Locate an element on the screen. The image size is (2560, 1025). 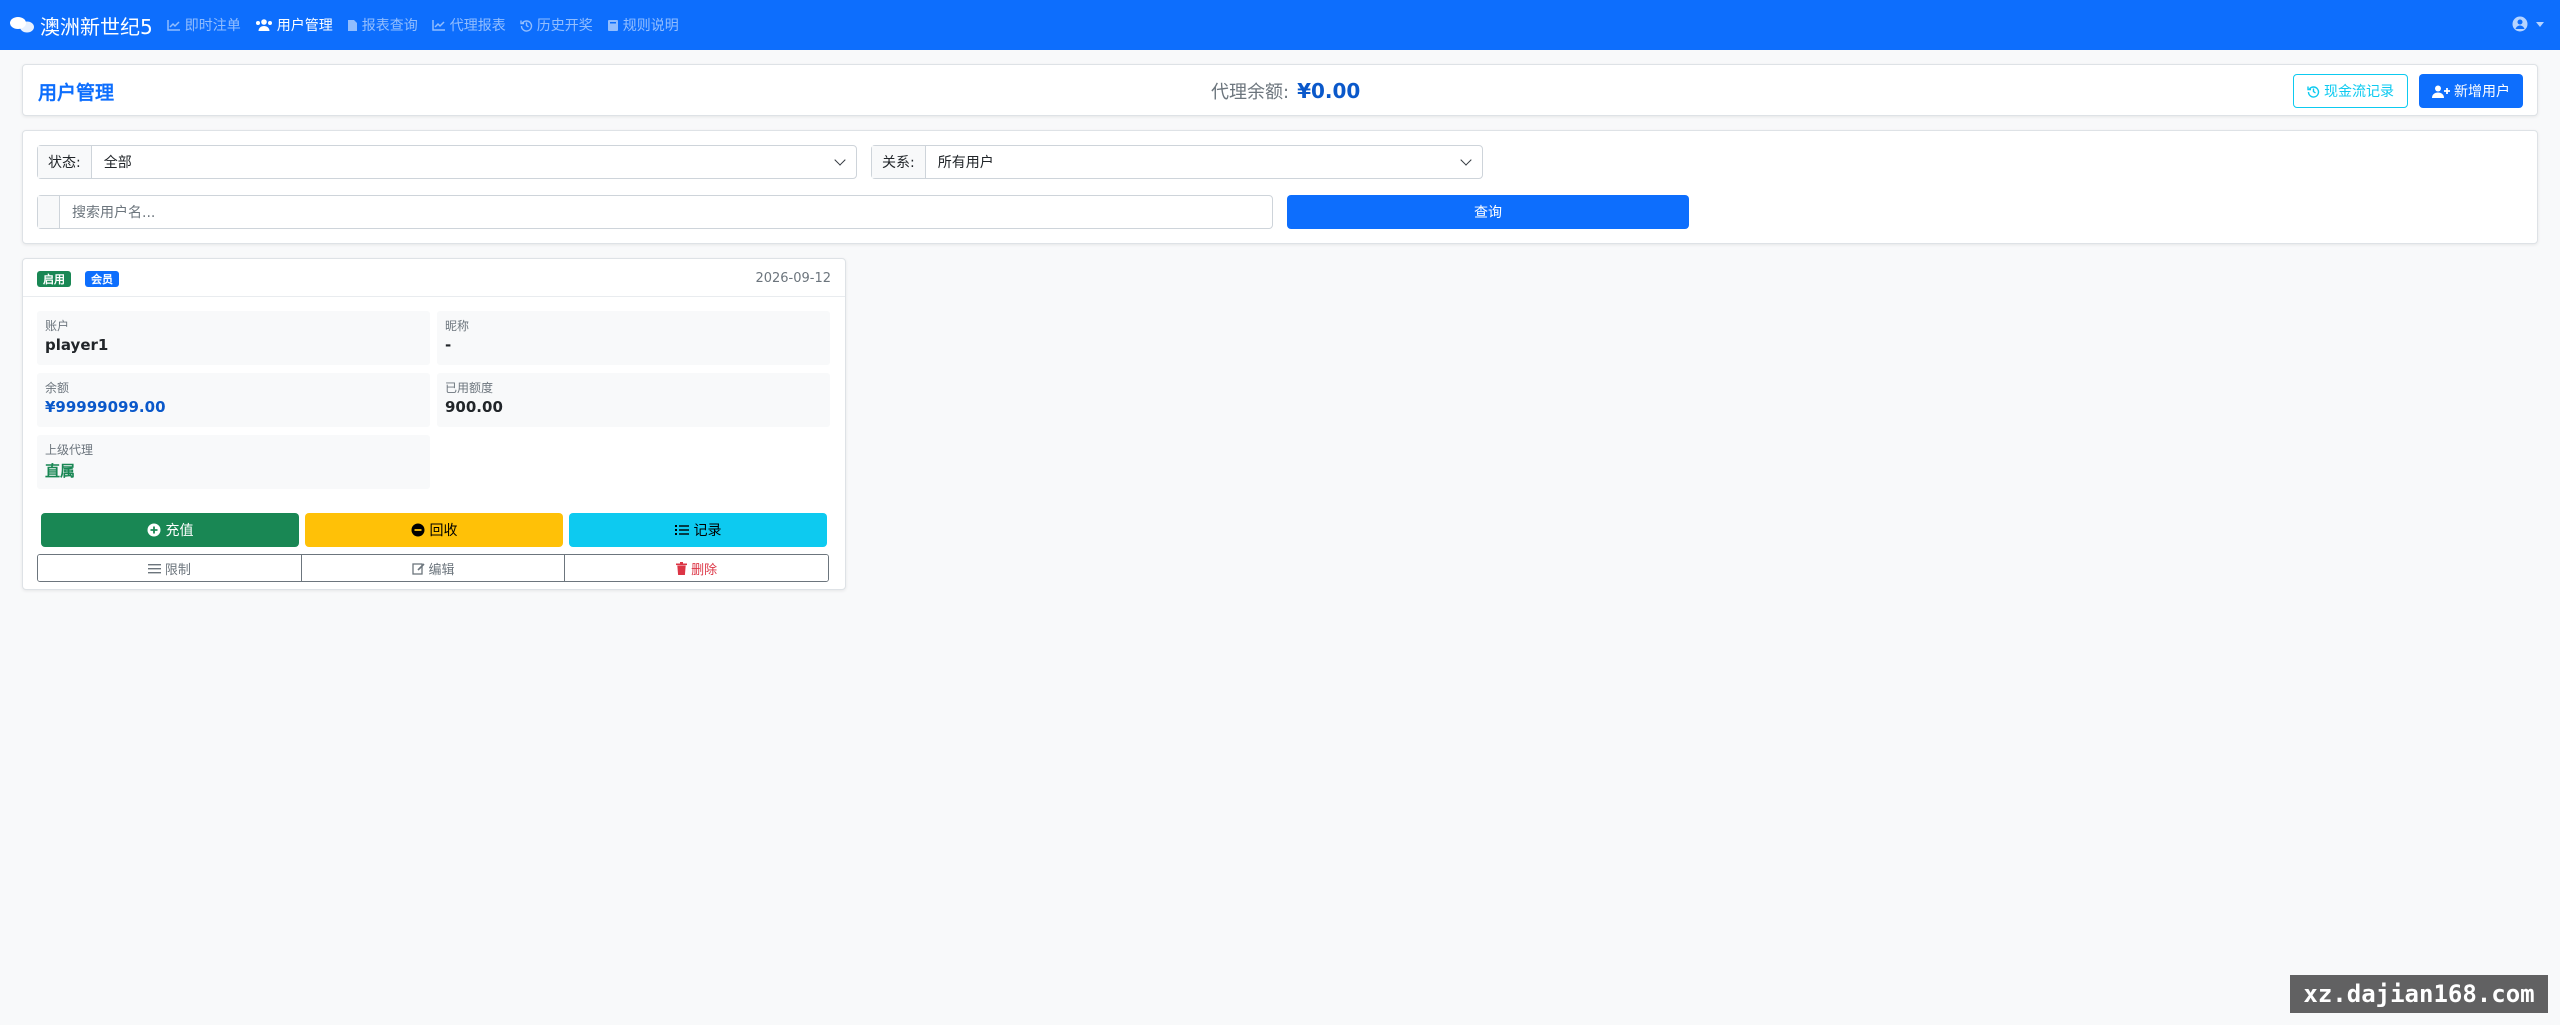
search-addon is located at coordinates (49, 212).